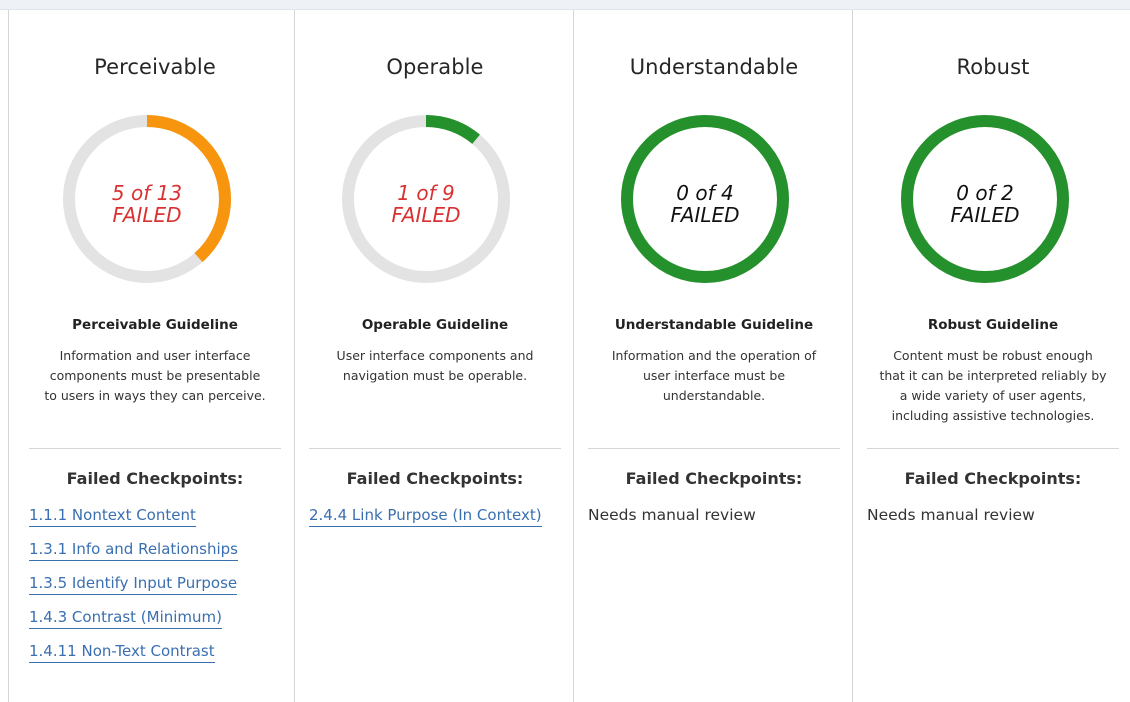  I want to click on guideline-desc-line: User interface components and, so click(435, 355).